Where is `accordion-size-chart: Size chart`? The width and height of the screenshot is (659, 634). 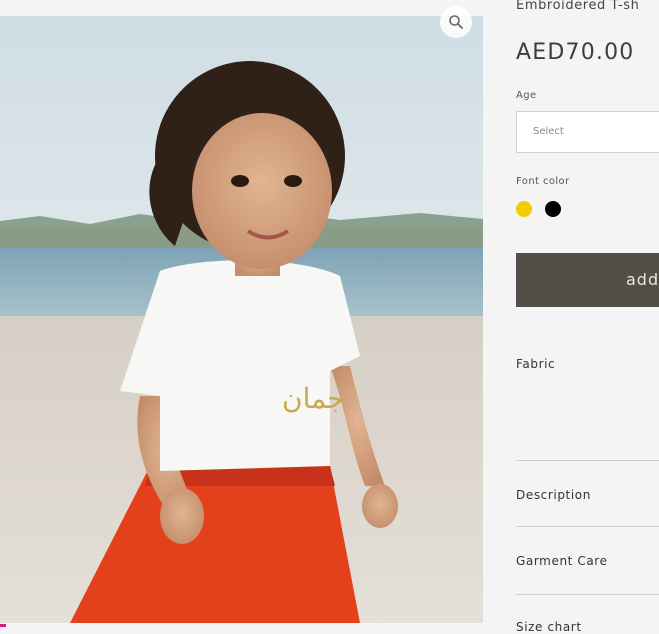 accordion-size-chart: Size chart is located at coordinates (549, 627).